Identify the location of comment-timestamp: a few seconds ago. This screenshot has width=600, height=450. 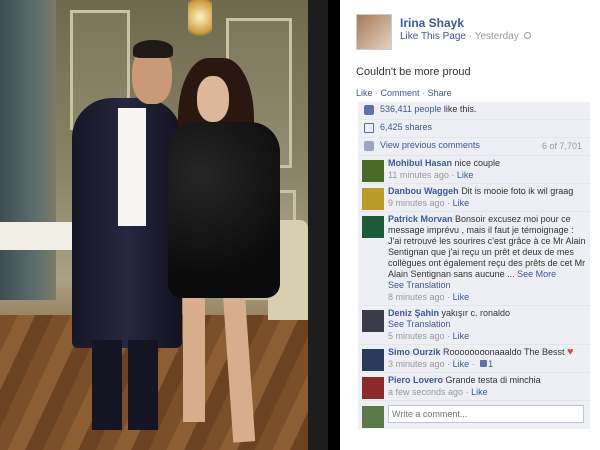
(425, 392).